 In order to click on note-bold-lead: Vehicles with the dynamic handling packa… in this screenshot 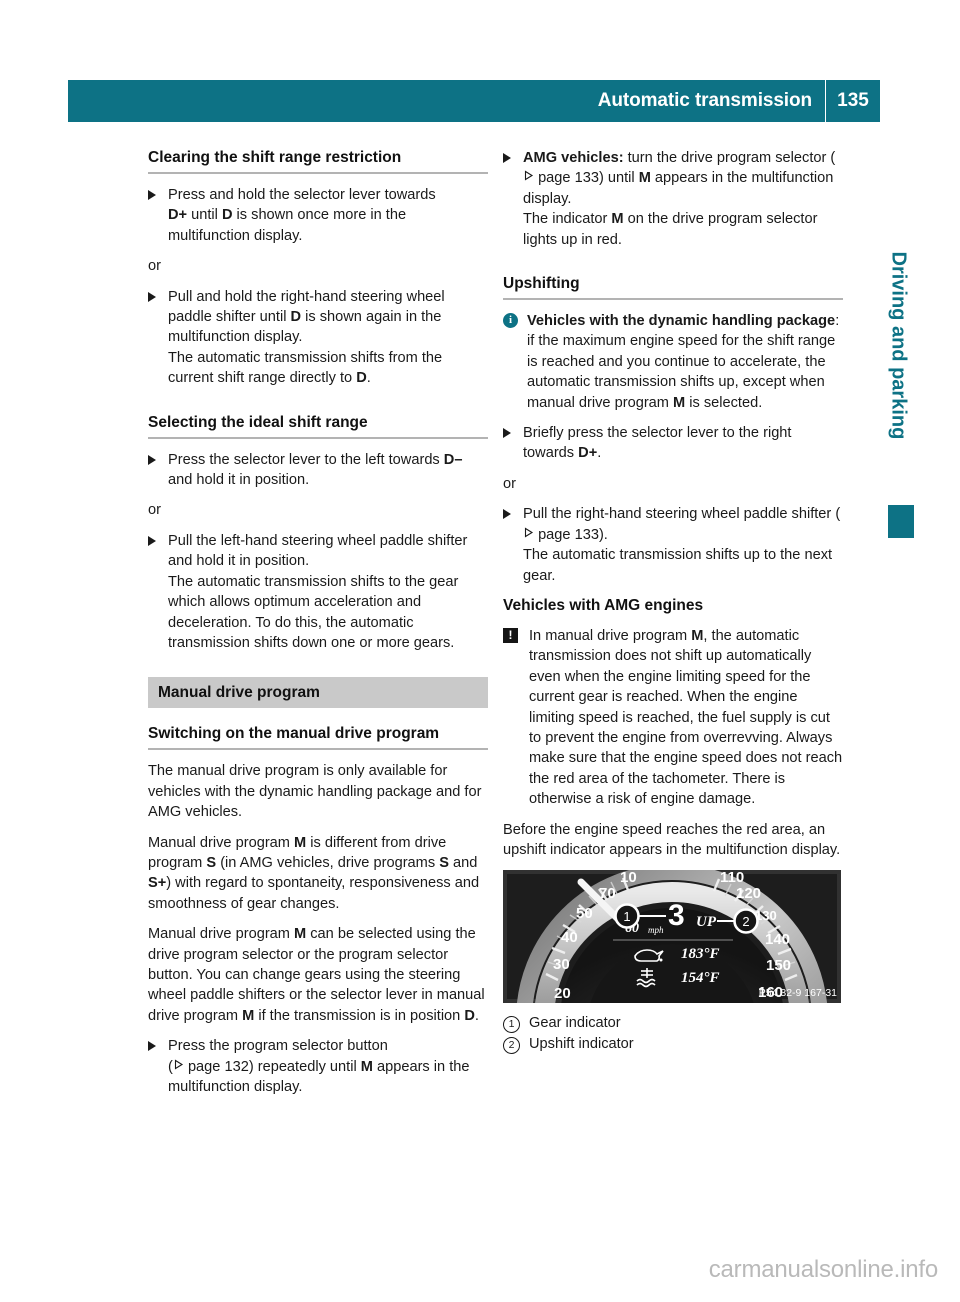, I will do `click(681, 321)`.